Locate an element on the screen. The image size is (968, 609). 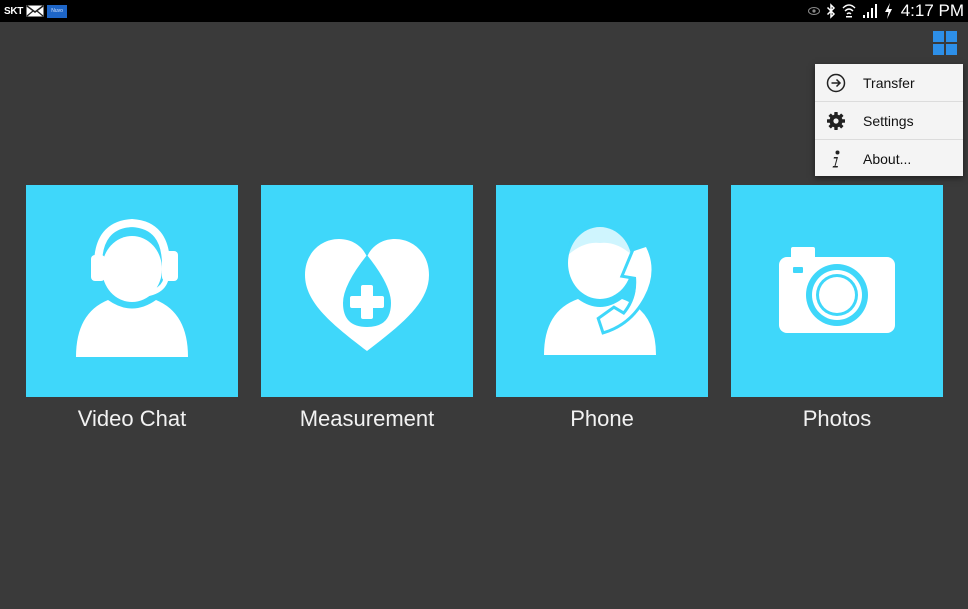
tile-label: Video Chat is located at coordinates (132, 418).